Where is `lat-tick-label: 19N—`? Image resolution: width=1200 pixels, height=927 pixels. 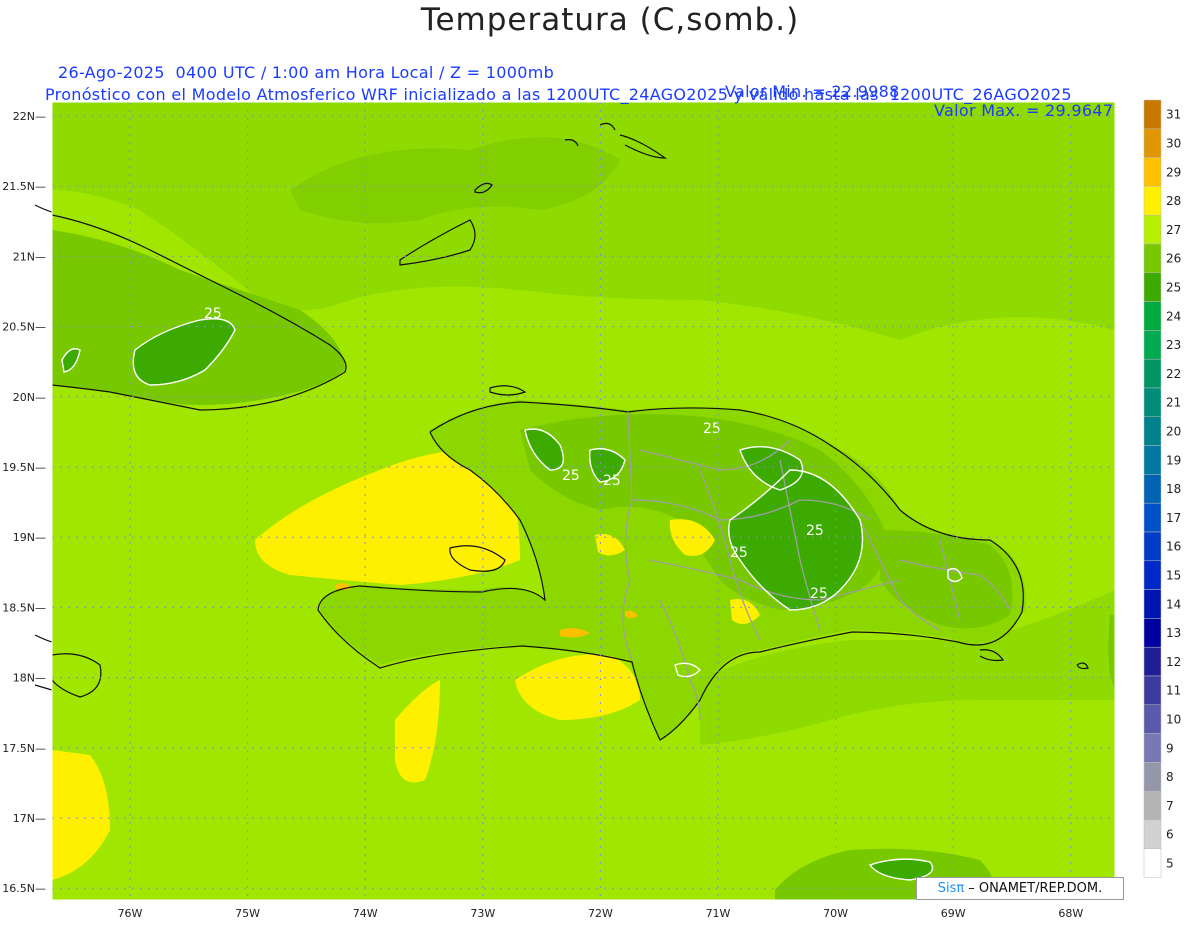
lat-tick-label: 19N— is located at coordinates (29, 537).